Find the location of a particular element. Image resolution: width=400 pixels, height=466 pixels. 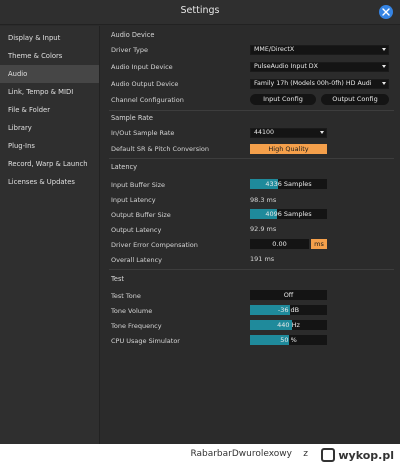

audio-output-device-label: Audio Output Device is located at coordinates (145, 84).